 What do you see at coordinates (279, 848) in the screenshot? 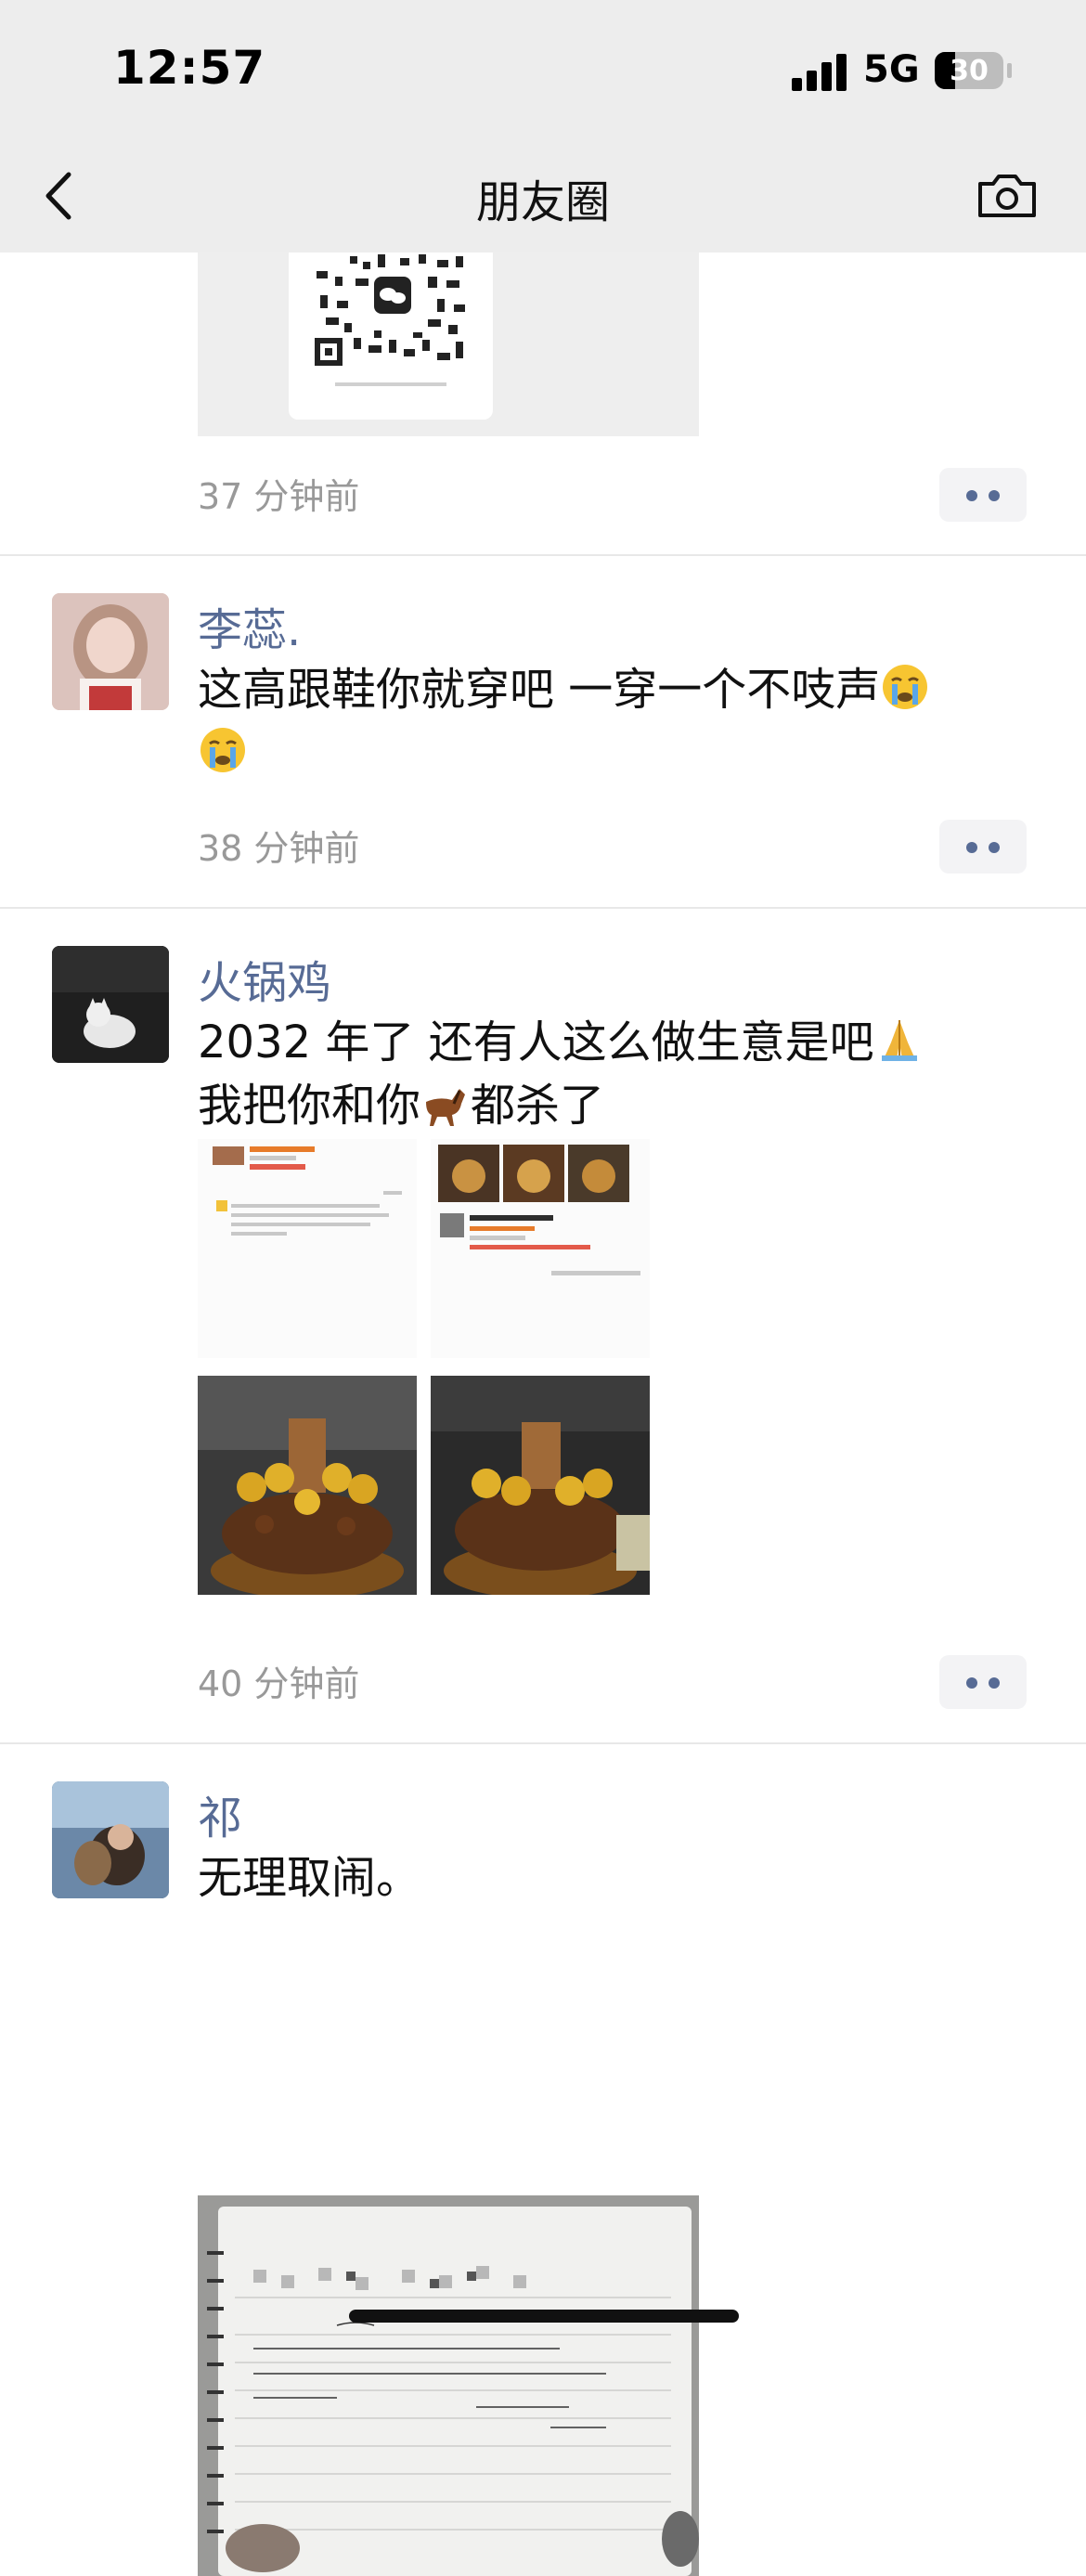
I see `post-time: 38 分钟前` at bounding box center [279, 848].